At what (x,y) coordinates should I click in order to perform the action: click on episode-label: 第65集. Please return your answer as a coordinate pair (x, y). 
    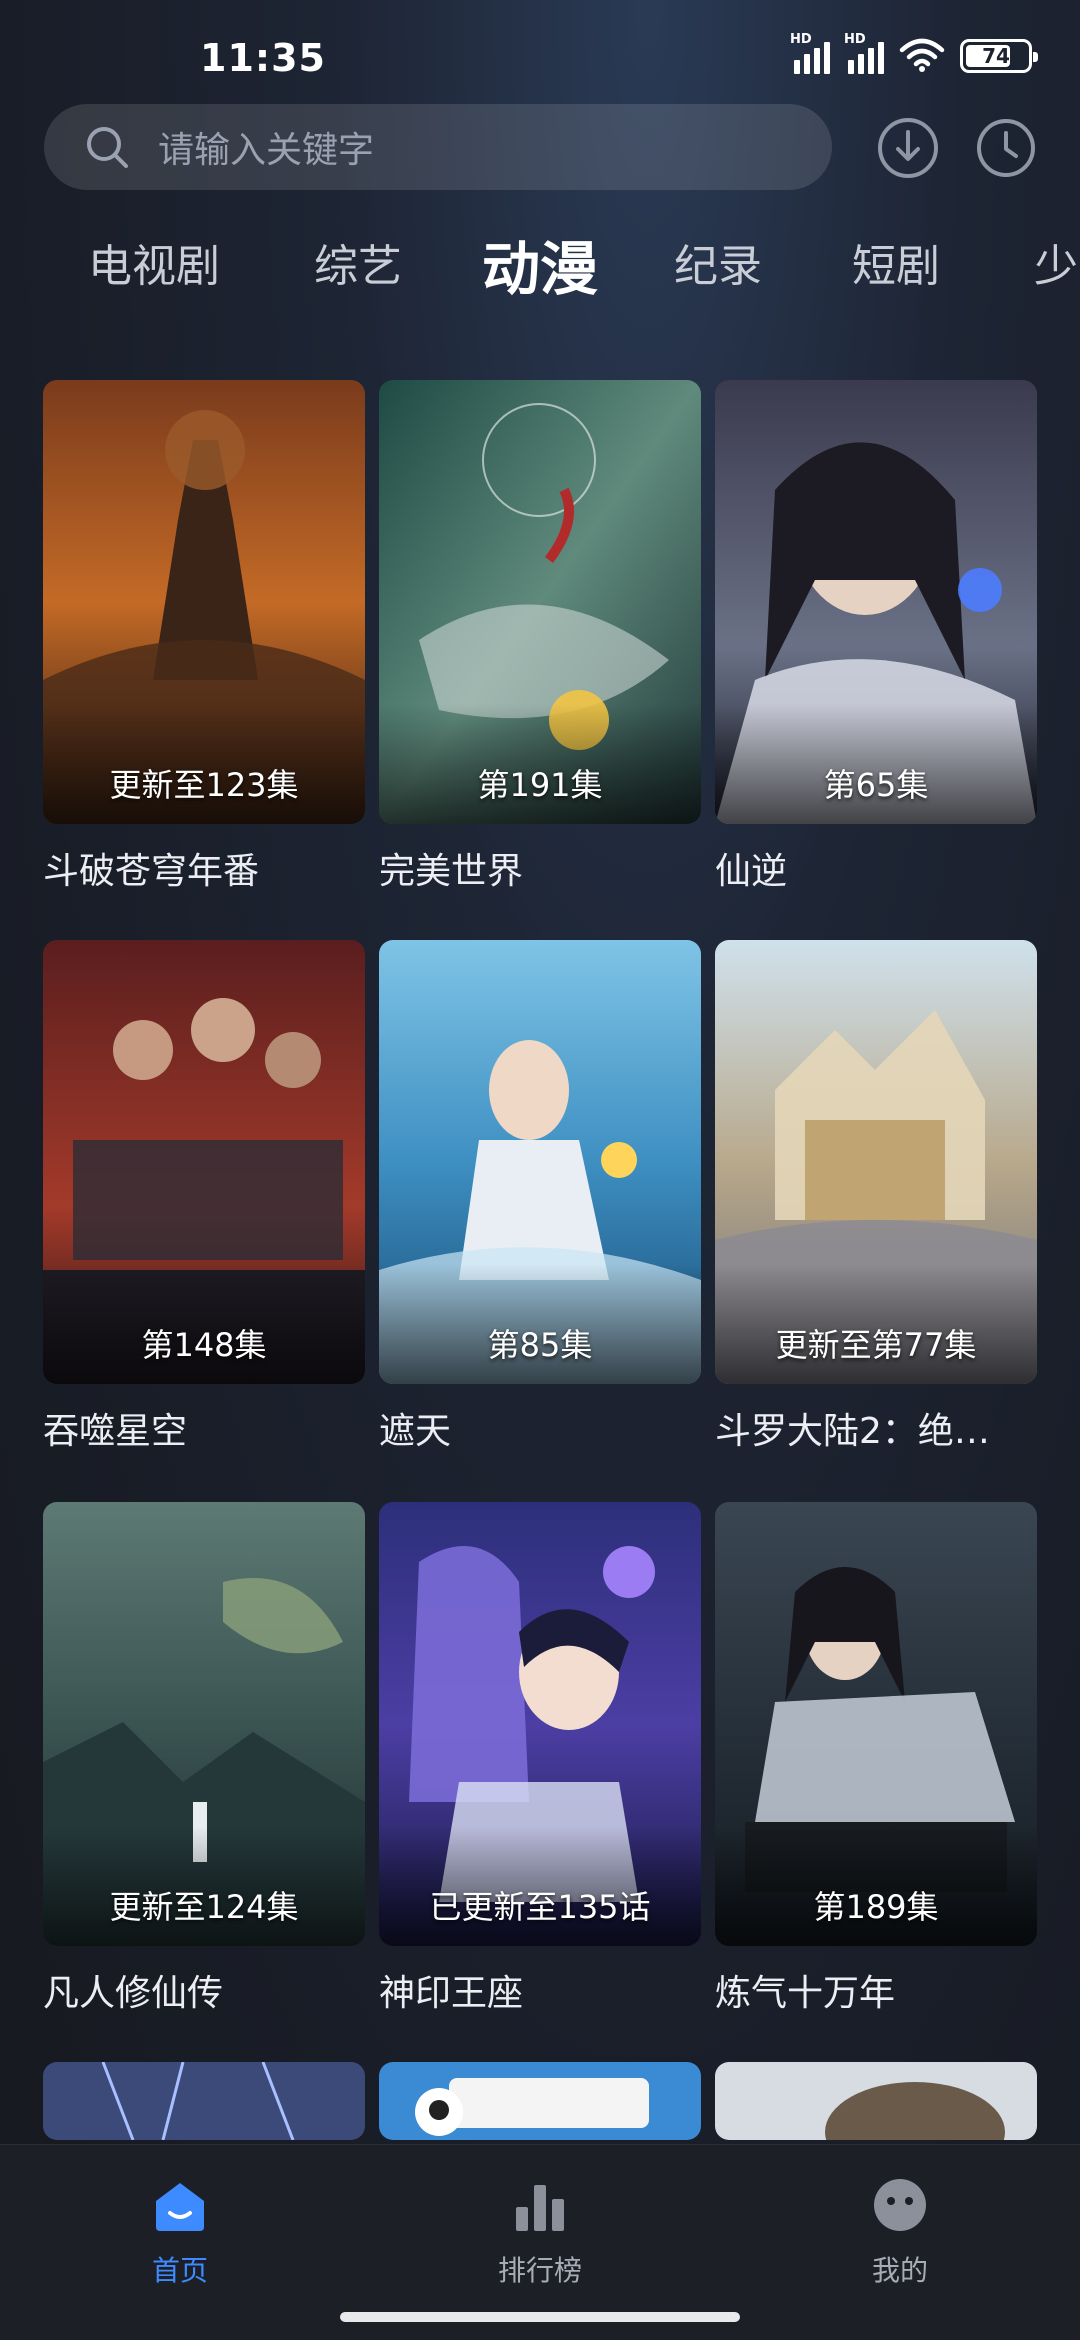
    Looking at the image, I should click on (876, 785).